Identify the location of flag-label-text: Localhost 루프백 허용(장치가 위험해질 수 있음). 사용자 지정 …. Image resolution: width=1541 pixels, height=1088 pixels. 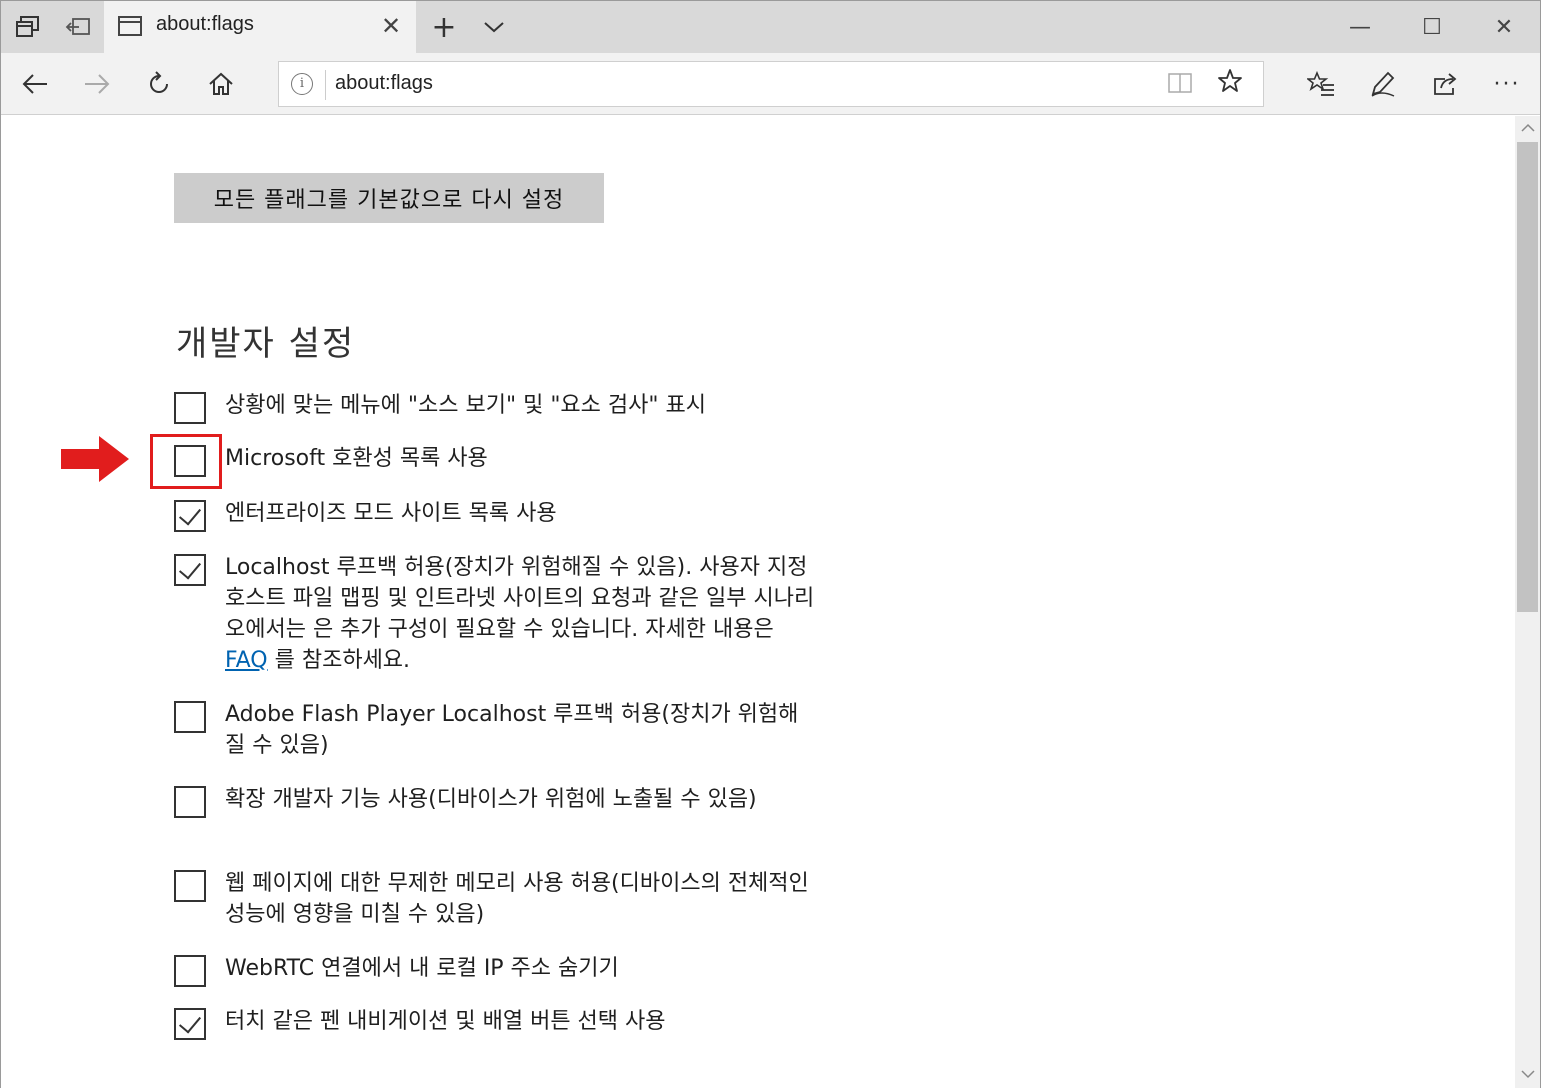
(520, 598).